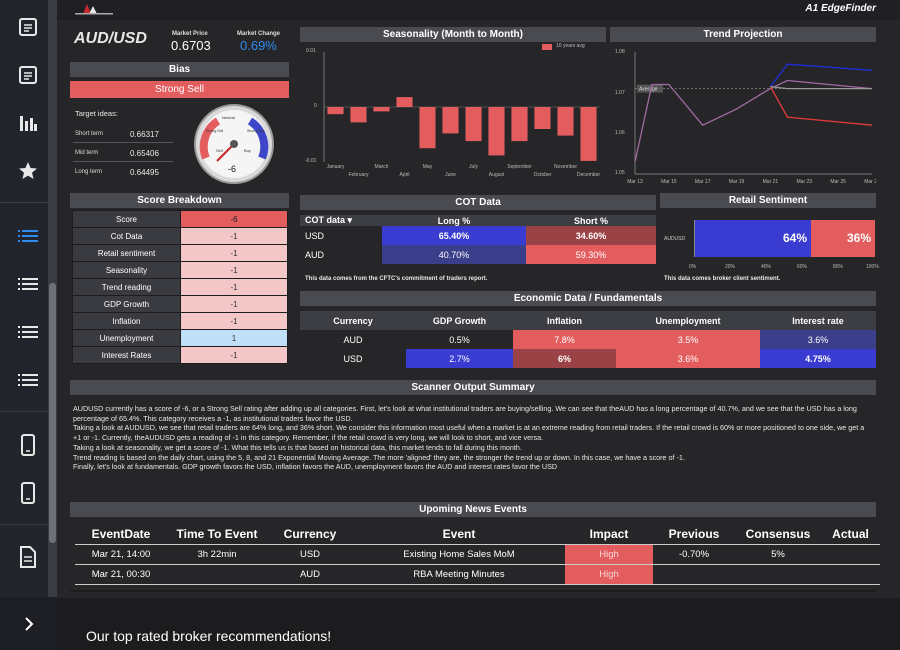 The height and width of the screenshot is (650, 900). What do you see at coordinates (459, 554) in the screenshot?
I see `news-cell: Existing Home Sales MoM` at bounding box center [459, 554].